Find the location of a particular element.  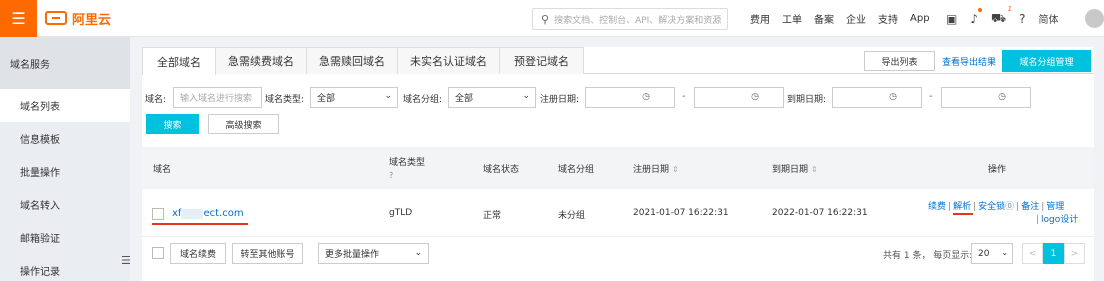

screen-icon: ▣ is located at coordinates (951, 19).